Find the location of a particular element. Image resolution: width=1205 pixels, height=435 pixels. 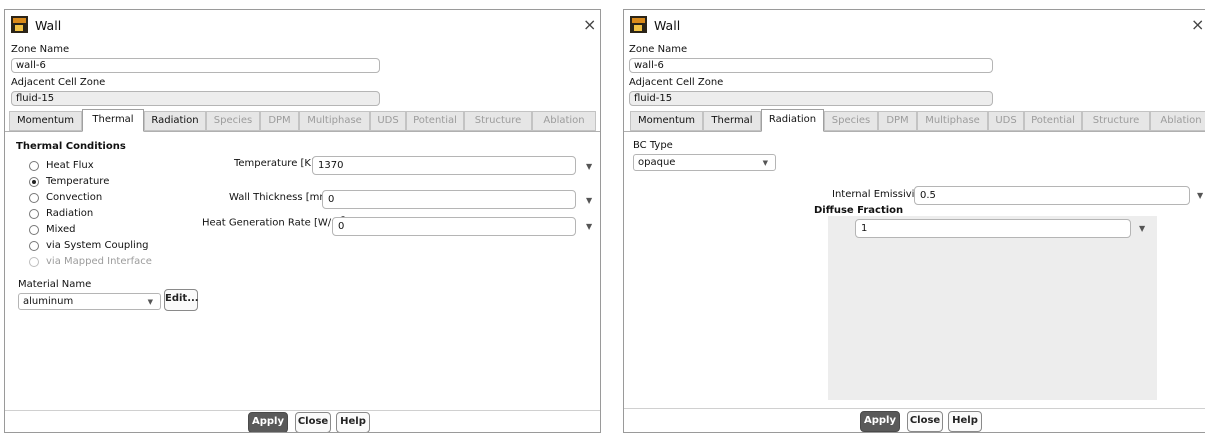

radio-label: via System Coupling is located at coordinates (97, 245).